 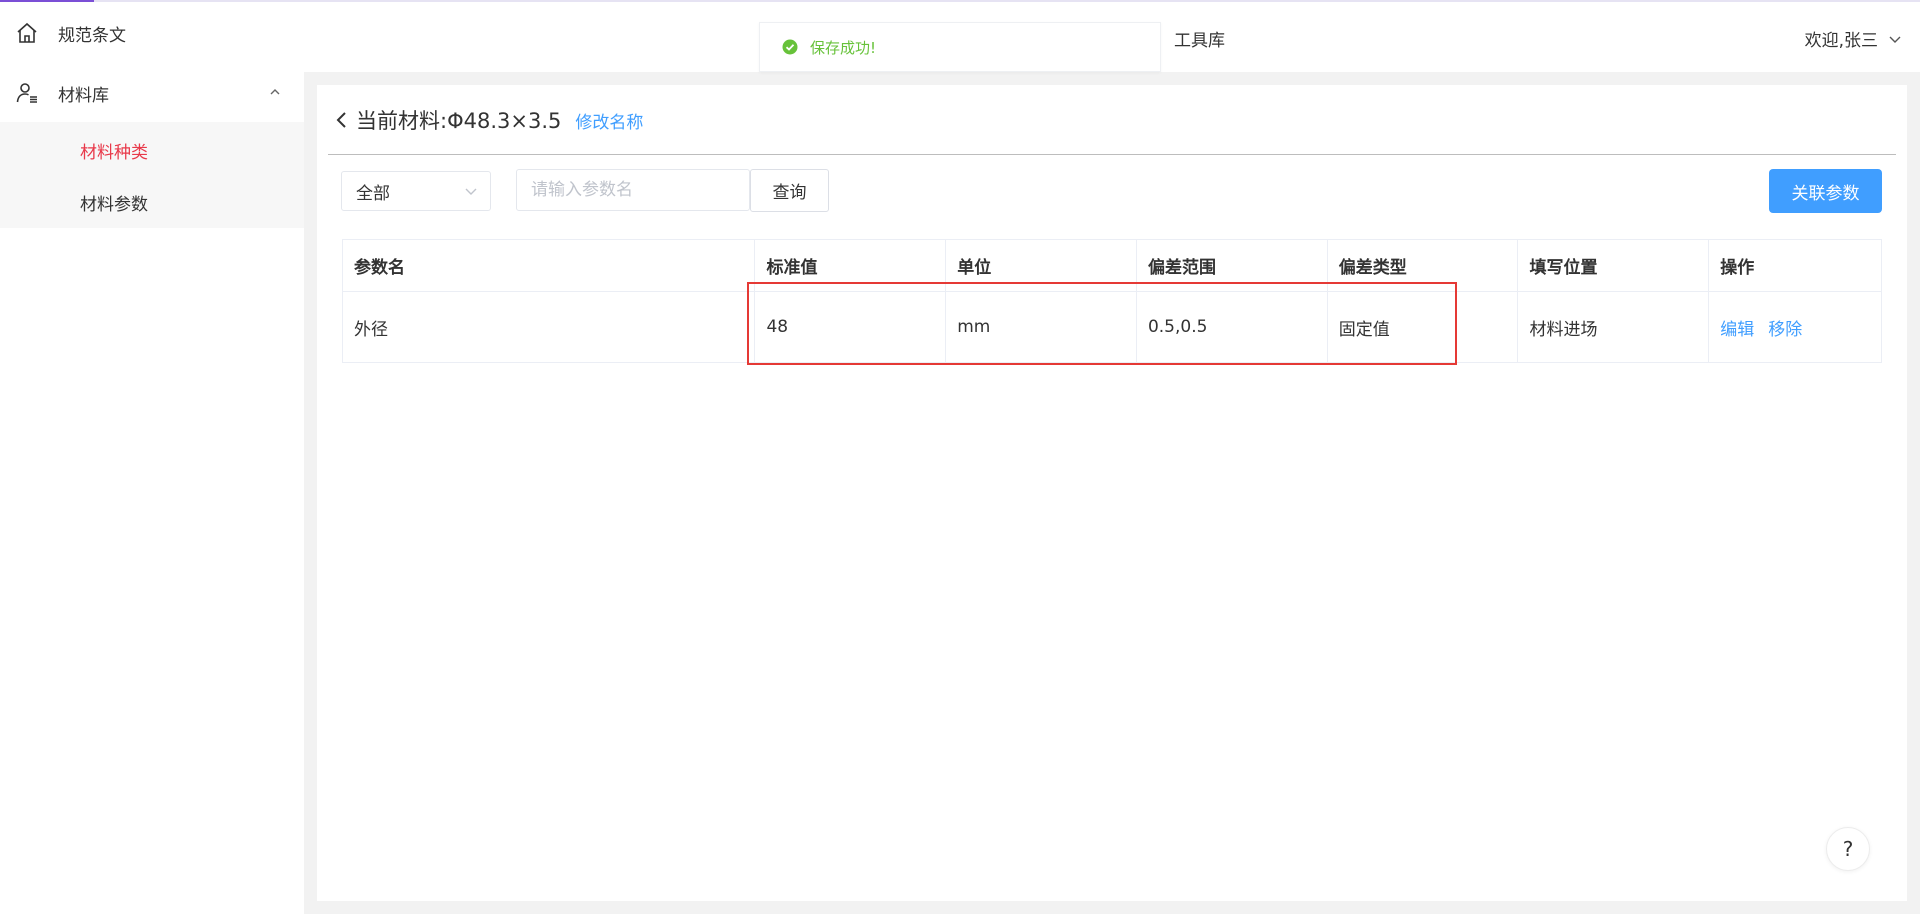 I want to click on check-circle-icon, so click(x=790, y=47).